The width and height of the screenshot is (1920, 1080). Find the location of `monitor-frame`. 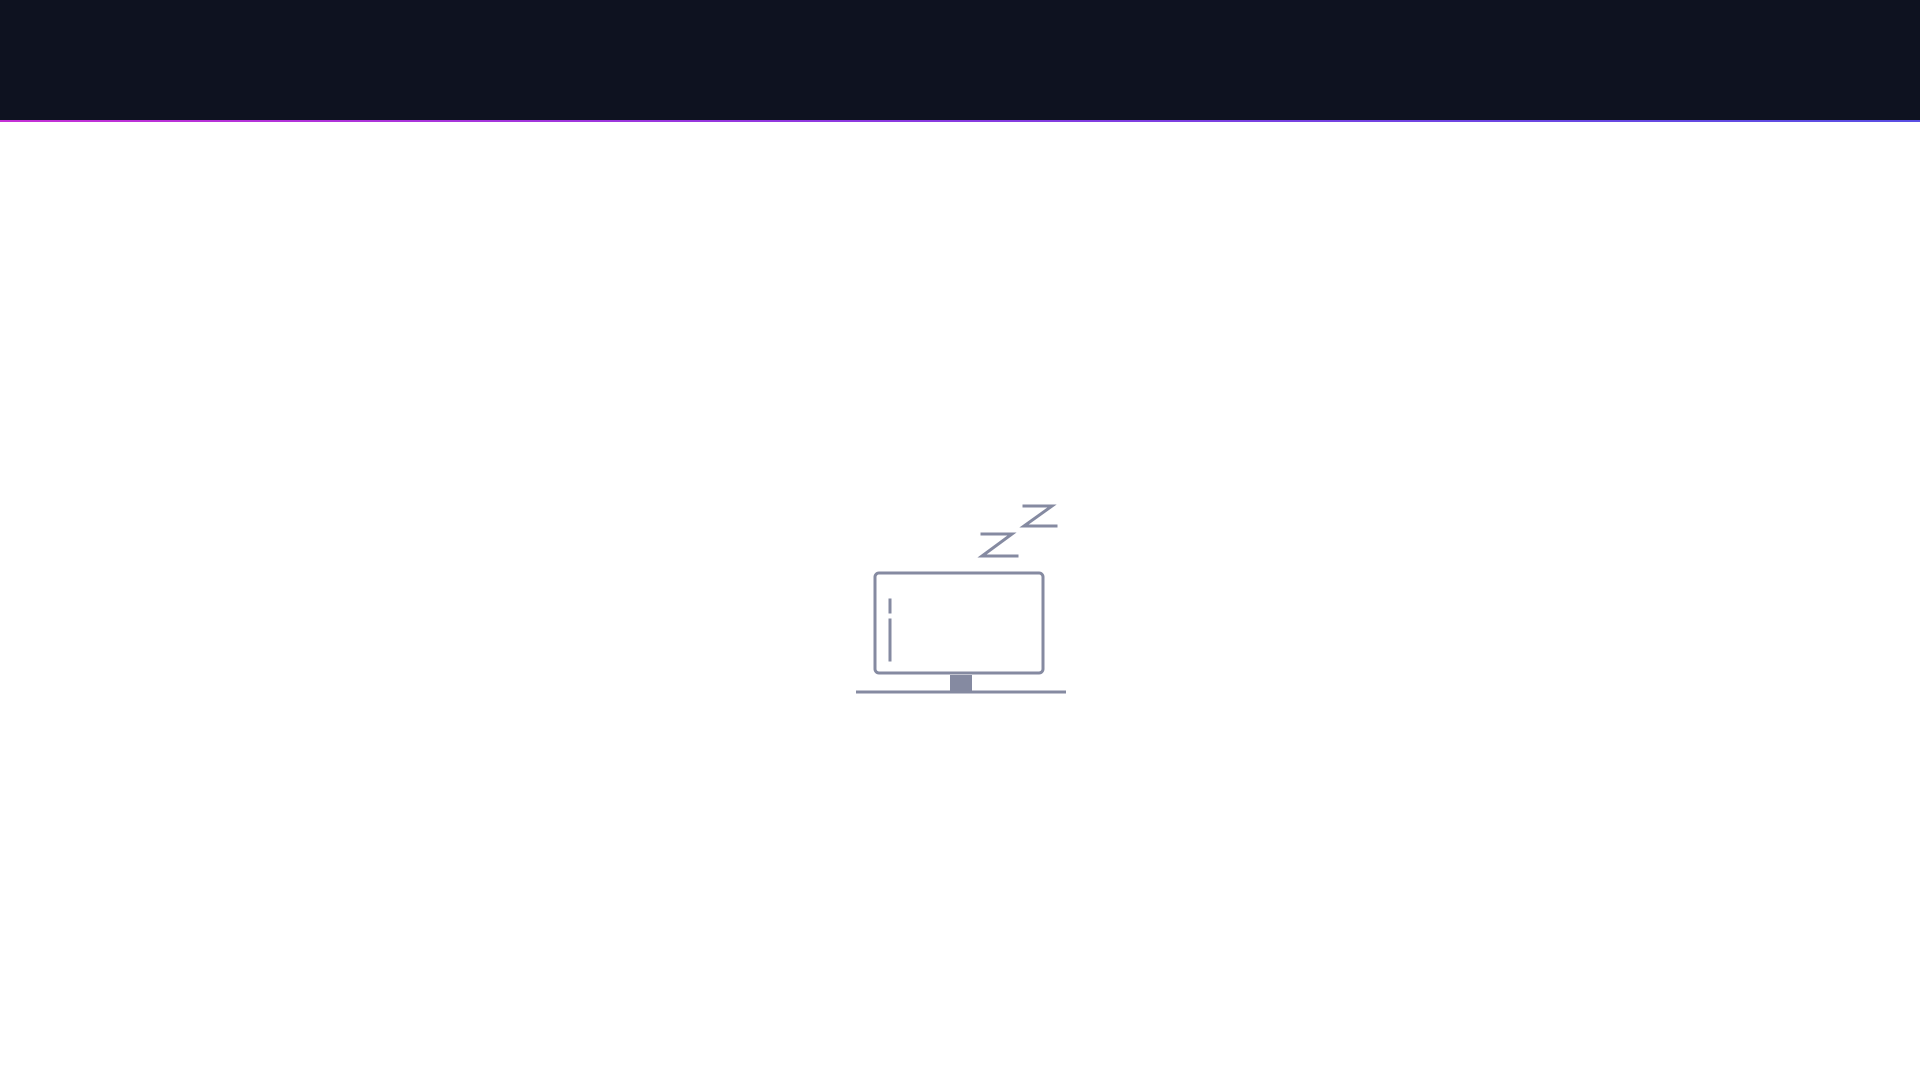

monitor-frame is located at coordinates (959, 623).